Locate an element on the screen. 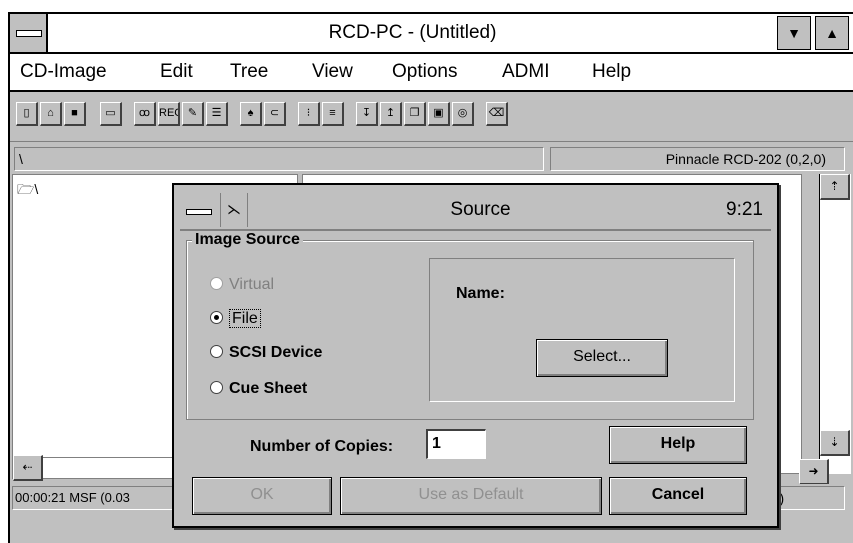 This screenshot has width=853, height=543. name-label: Name: is located at coordinates (480, 293).